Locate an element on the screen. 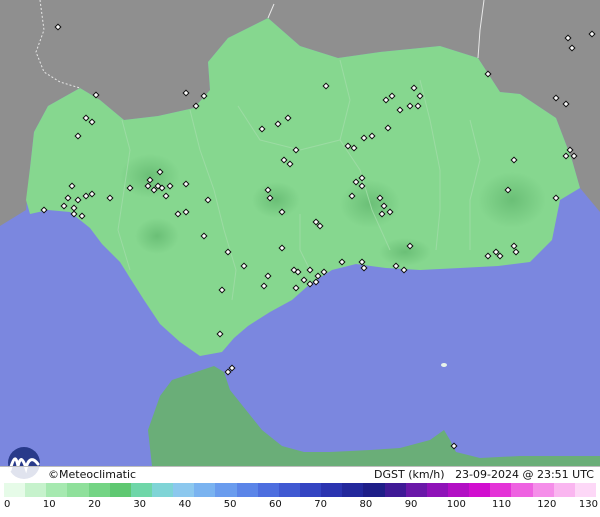  legend-tick-label: 130 is located at coordinates (588, 504).